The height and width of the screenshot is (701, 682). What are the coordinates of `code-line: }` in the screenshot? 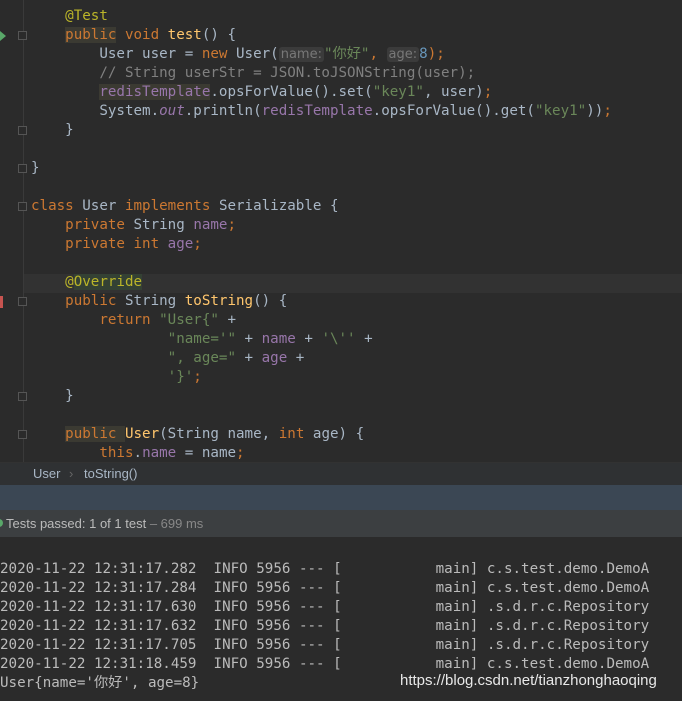 It's located at (35, 168).